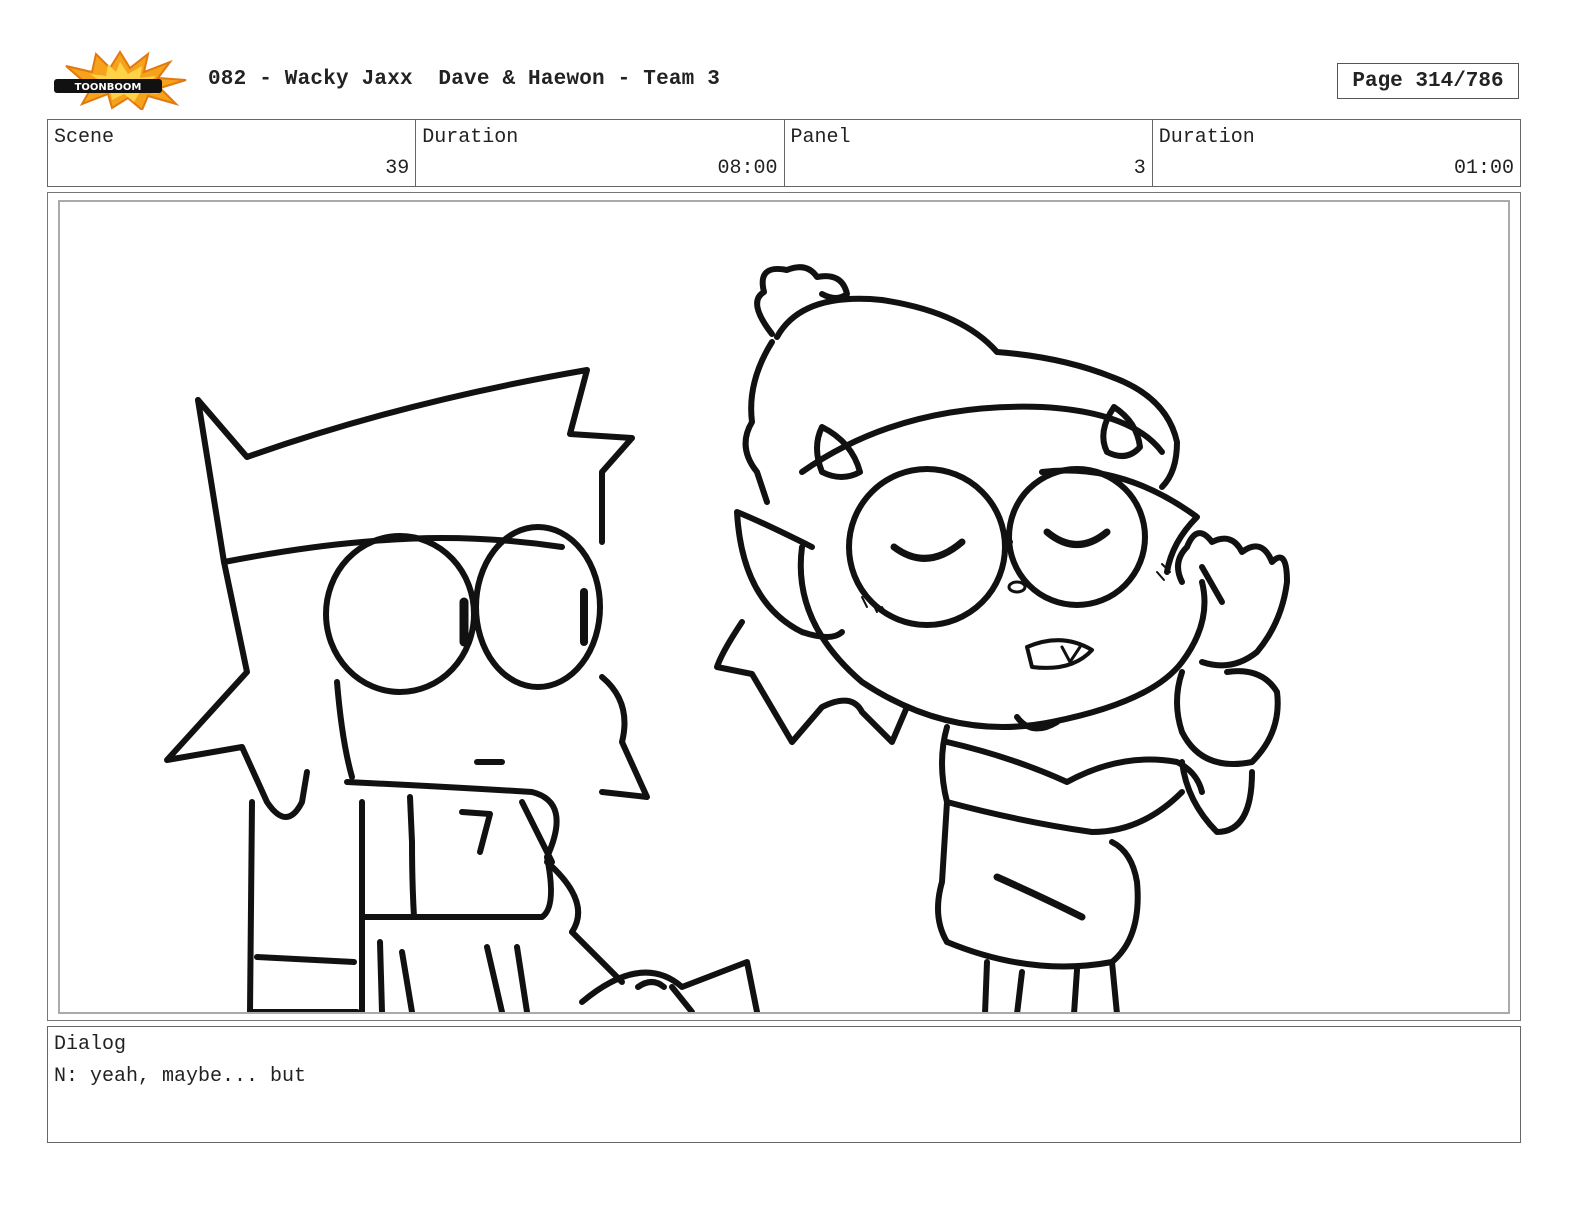  What do you see at coordinates (1428, 81) in the screenshot?
I see `page-number: Page 314/786` at bounding box center [1428, 81].